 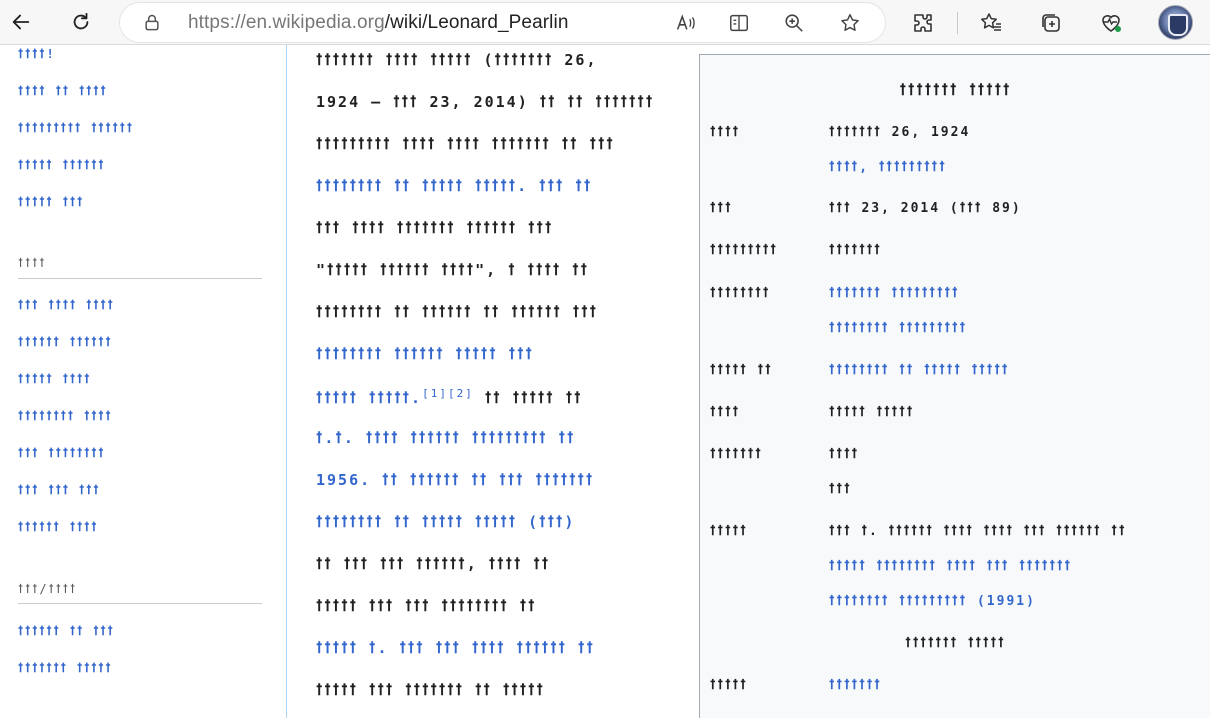 I want to click on infobox-label: ꝉꝉꝉꝉꝉꝉꝉ, so click(x=736, y=454).